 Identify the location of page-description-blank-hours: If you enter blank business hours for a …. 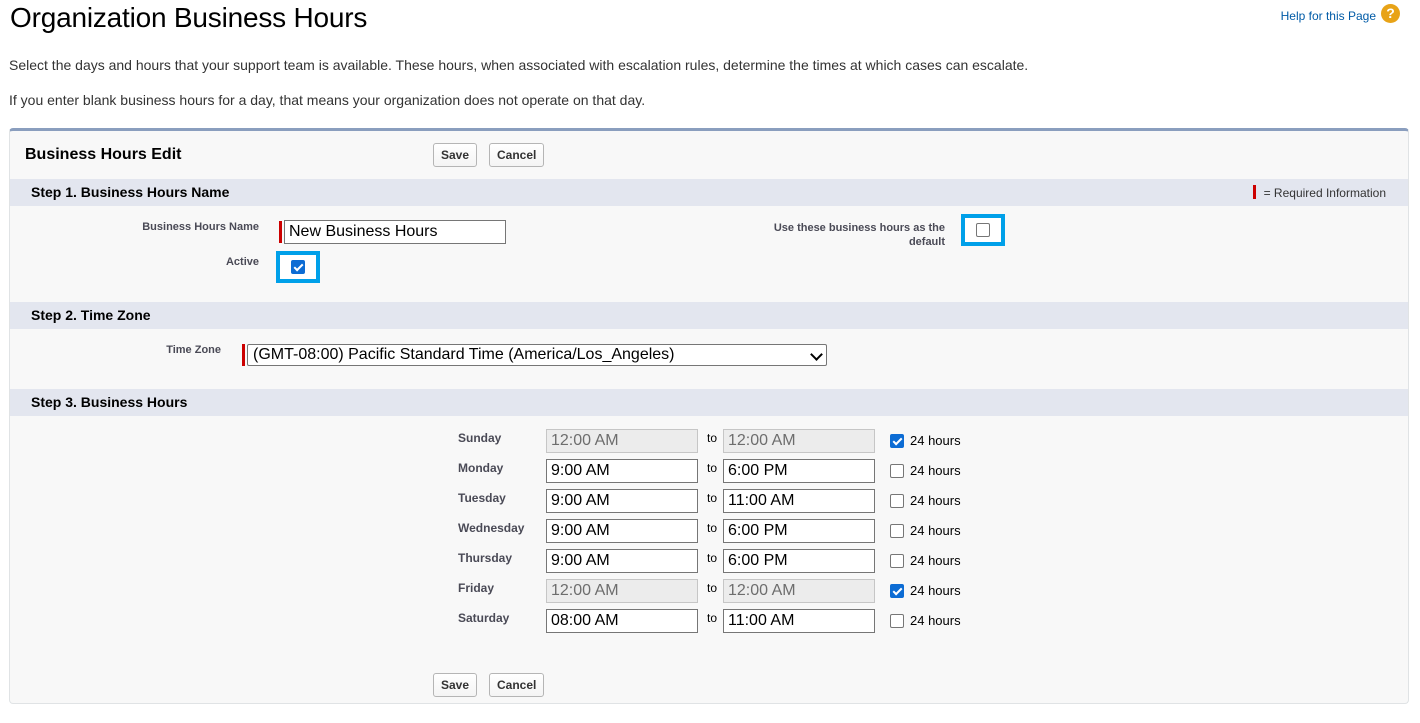
(327, 100).